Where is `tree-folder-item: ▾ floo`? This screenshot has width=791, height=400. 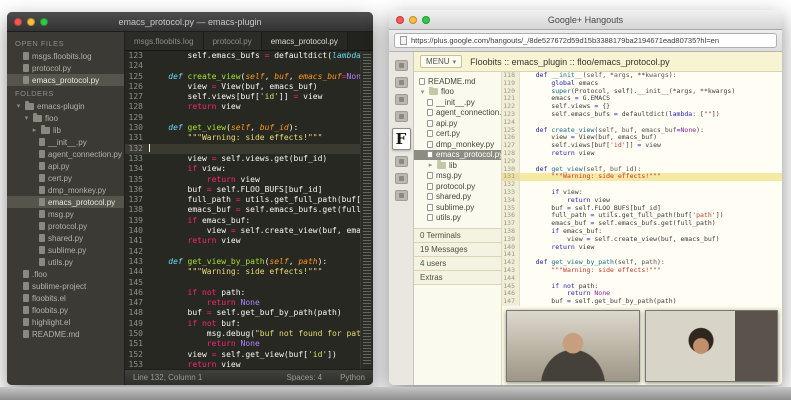
tree-folder-item: ▾ floo is located at coordinates (457, 92).